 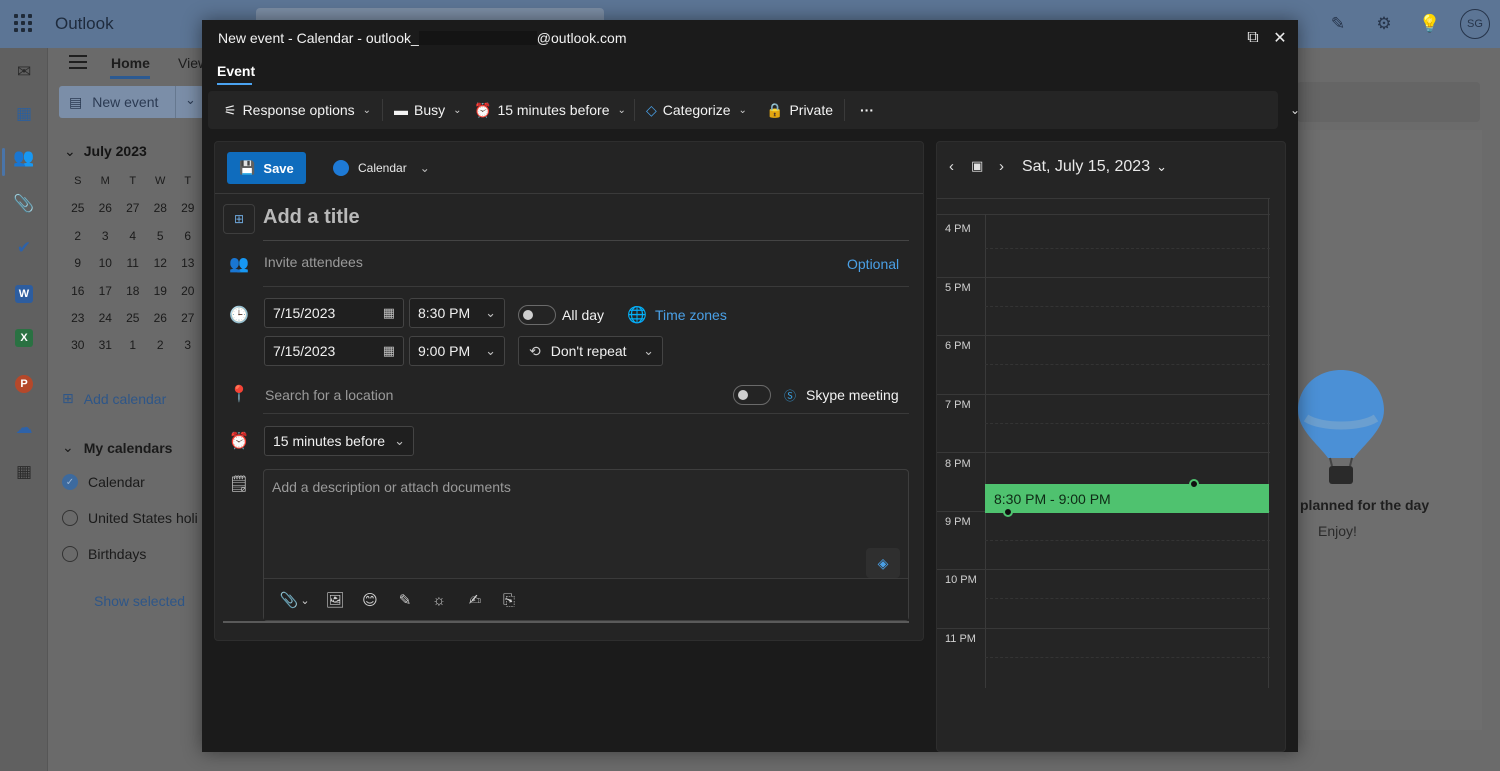 What do you see at coordinates (24, 384) in the screenshot?
I see `powerpoint-icon: P` at bounding box center [24, 384].